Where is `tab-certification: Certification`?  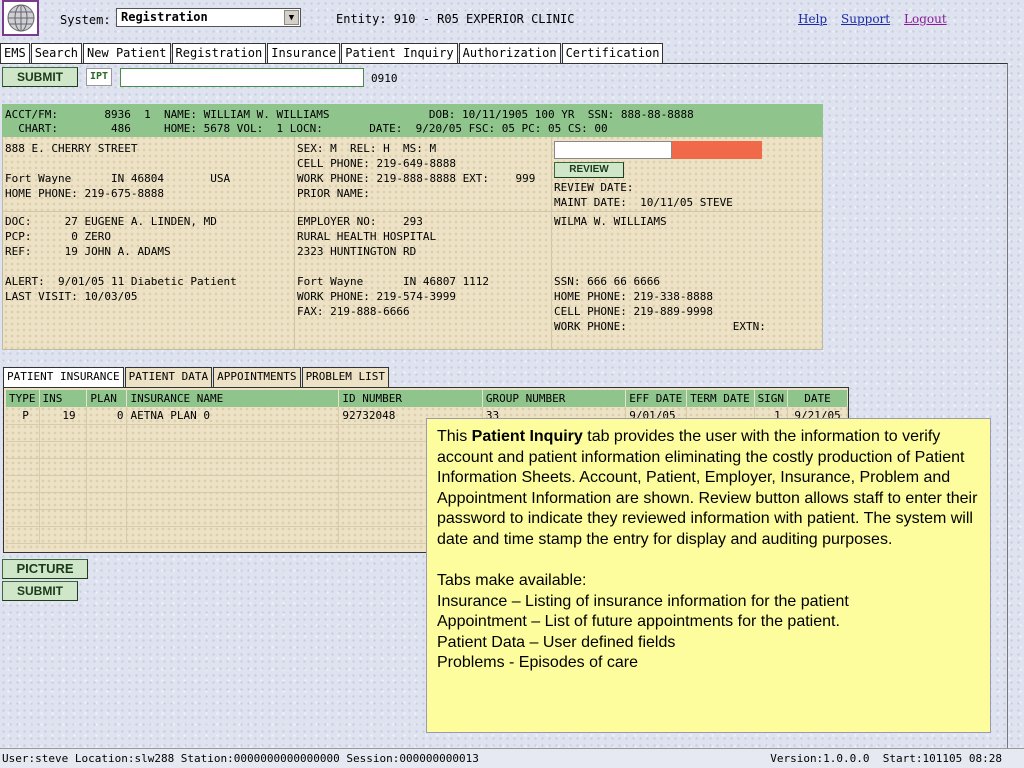 tab-certification: Certification is located at coordinates (612, 53).